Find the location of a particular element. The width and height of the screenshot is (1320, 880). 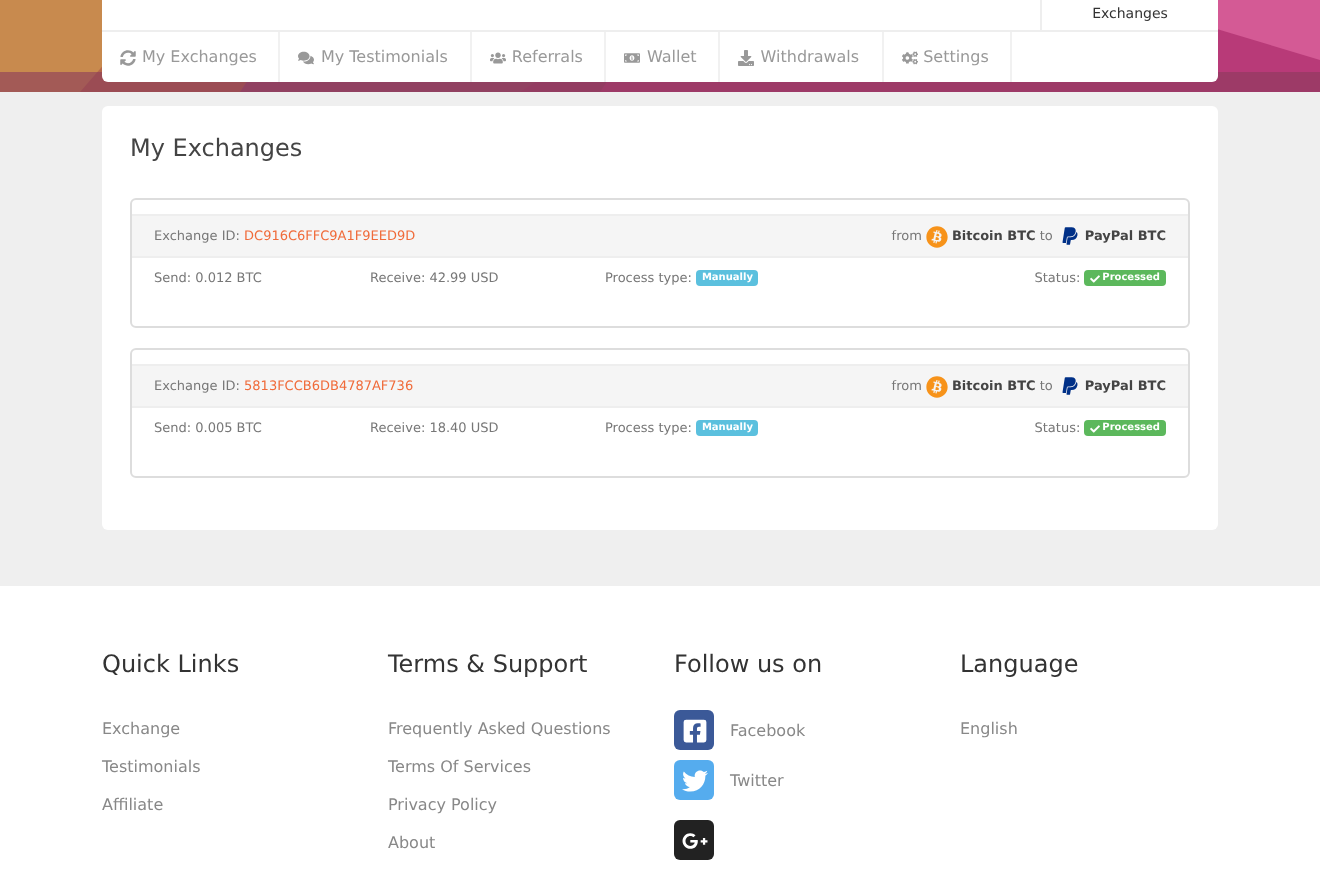

footer-link: English is located at coordinates (1103, 730).